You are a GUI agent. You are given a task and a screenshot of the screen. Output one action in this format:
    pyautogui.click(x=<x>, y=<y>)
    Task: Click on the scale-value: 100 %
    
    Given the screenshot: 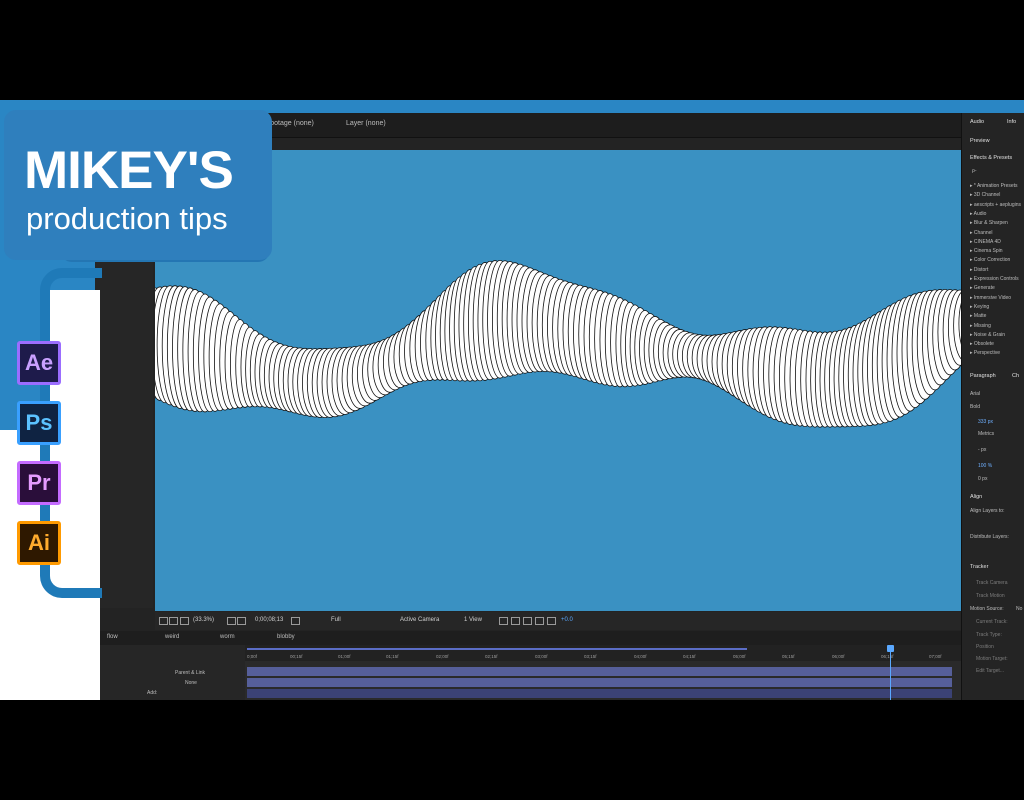 What is the action you would take?
    pyautogui.click(x=985, y=466)
    